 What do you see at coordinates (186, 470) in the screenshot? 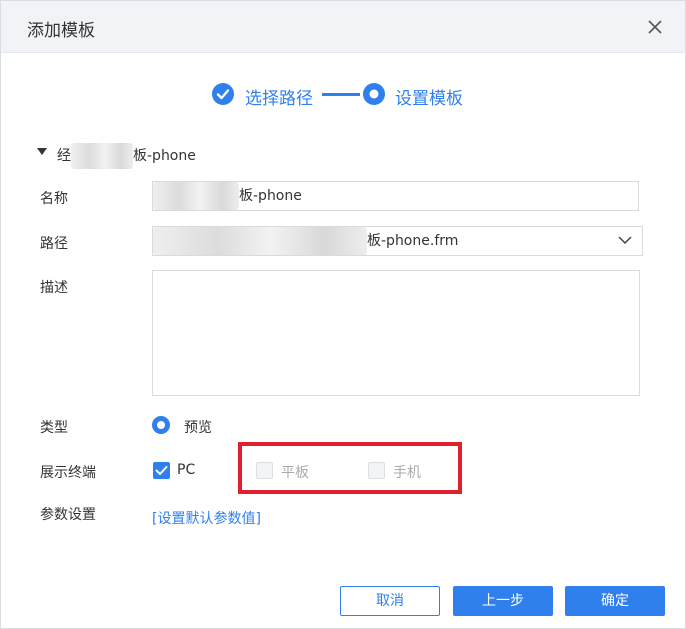
I see `pc-checkbox-label: PC` at bounding box center [186, 470].